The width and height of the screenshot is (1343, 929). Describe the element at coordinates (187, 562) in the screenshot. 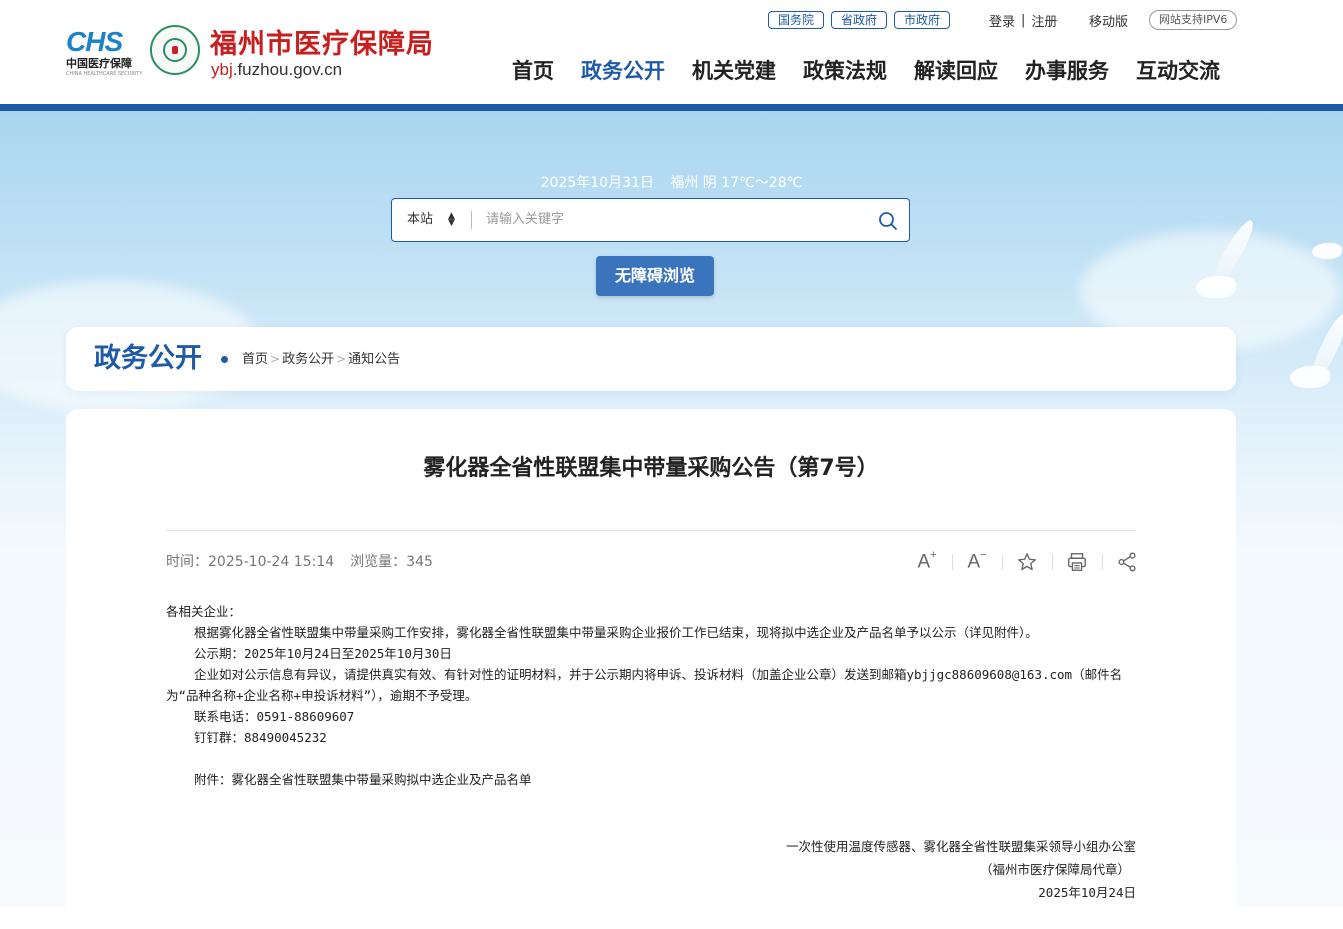

I see `time-label: 时间：` at that location.